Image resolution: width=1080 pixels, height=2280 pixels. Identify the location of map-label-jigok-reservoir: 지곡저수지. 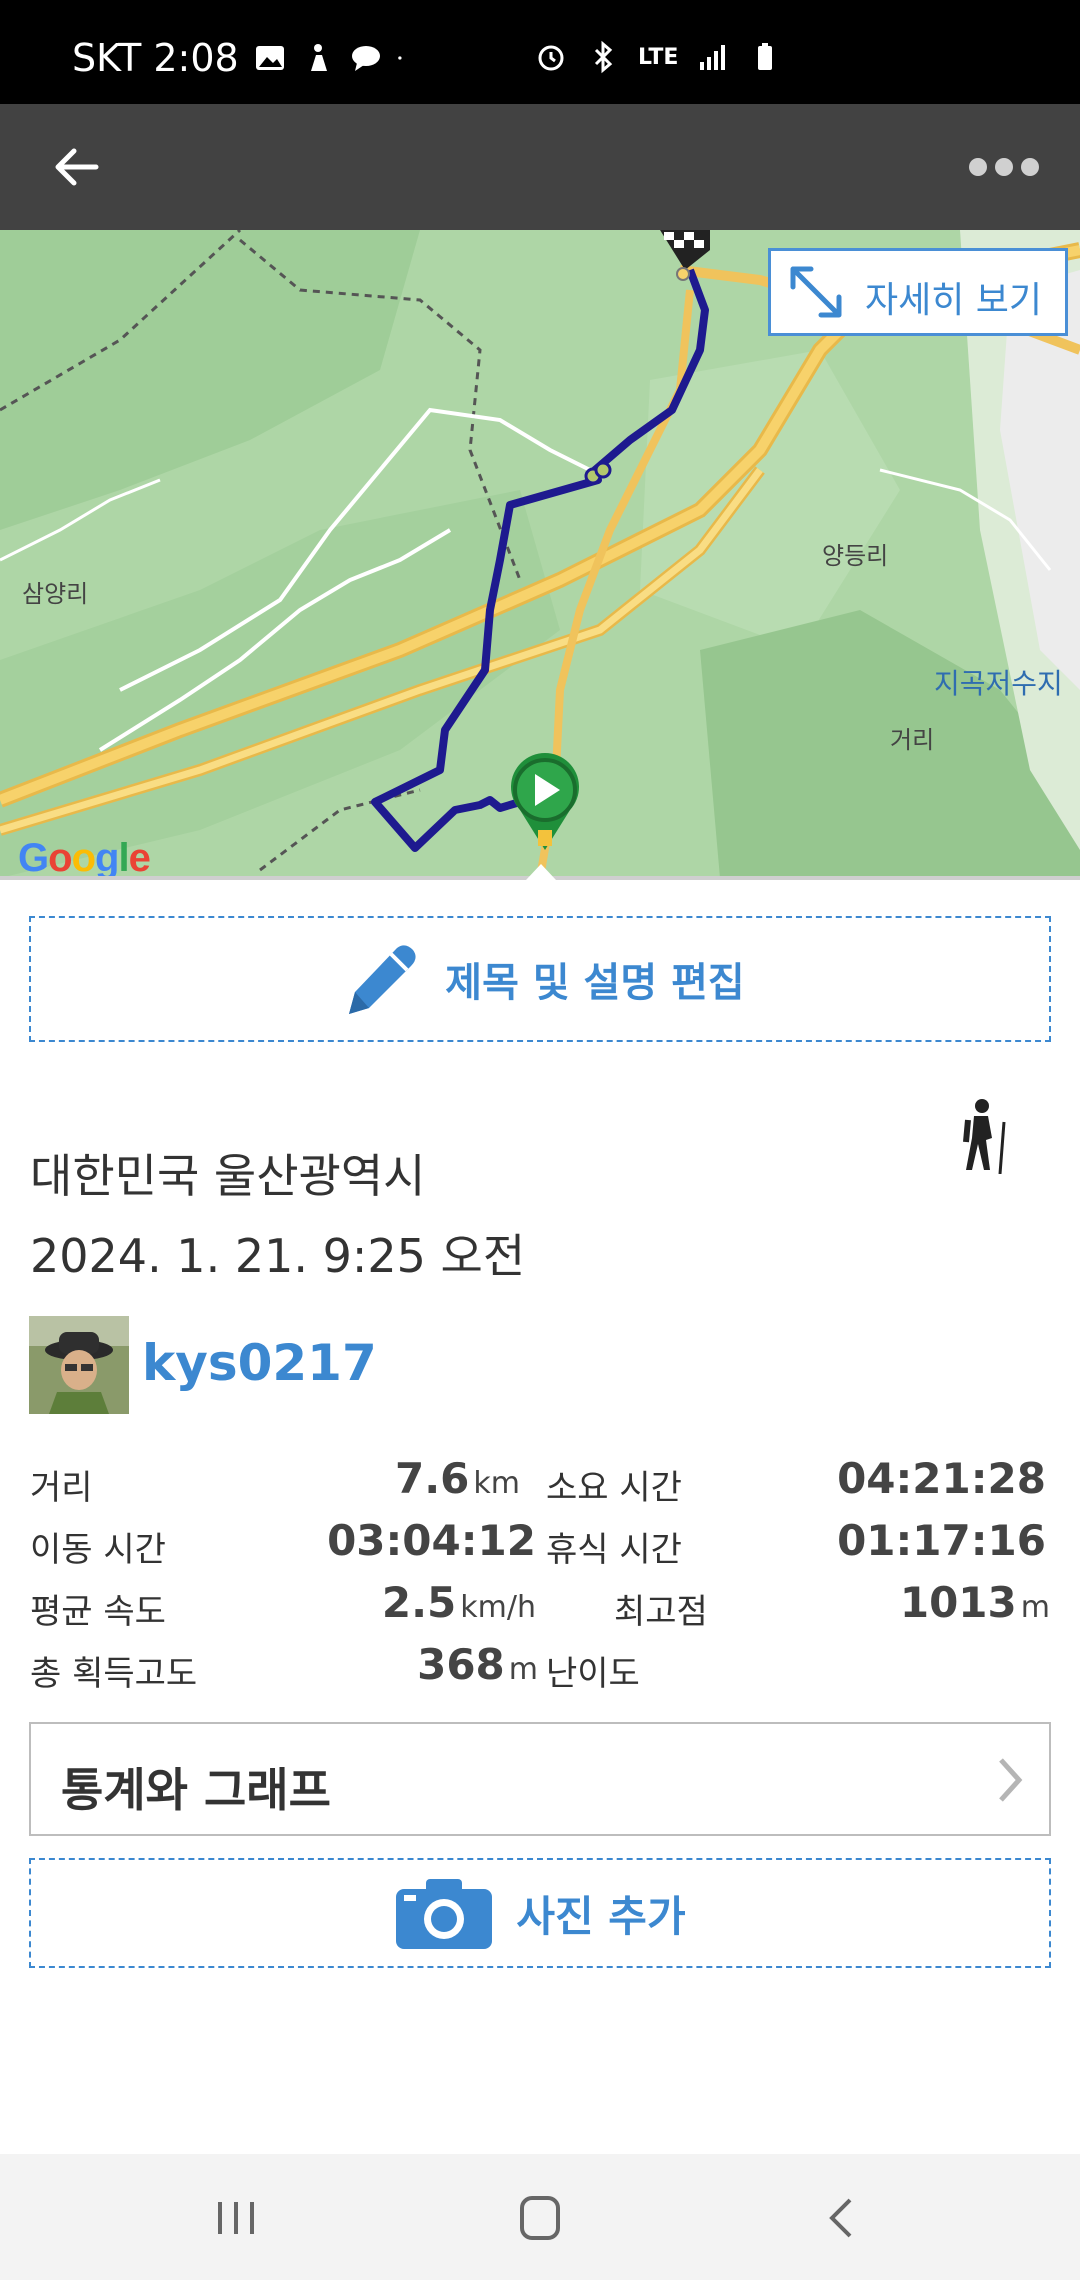
(998, 683).